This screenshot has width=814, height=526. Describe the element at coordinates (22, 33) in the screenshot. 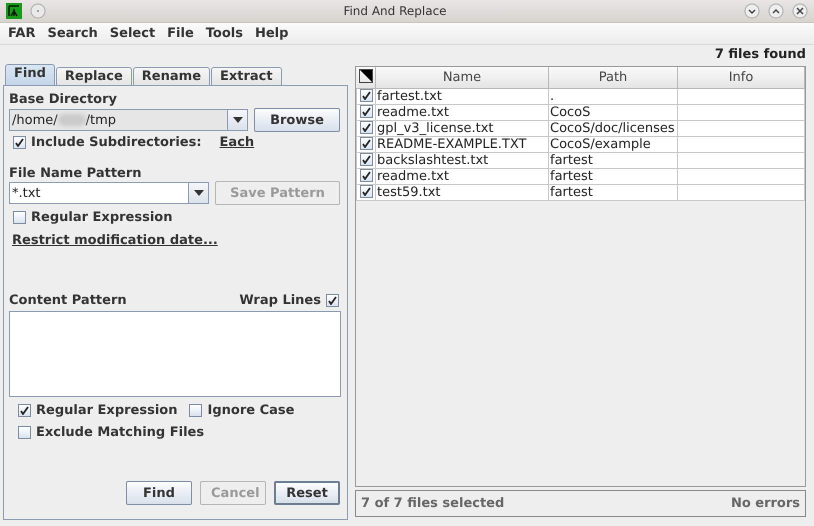

I see `menu-item: FAR` at that location.